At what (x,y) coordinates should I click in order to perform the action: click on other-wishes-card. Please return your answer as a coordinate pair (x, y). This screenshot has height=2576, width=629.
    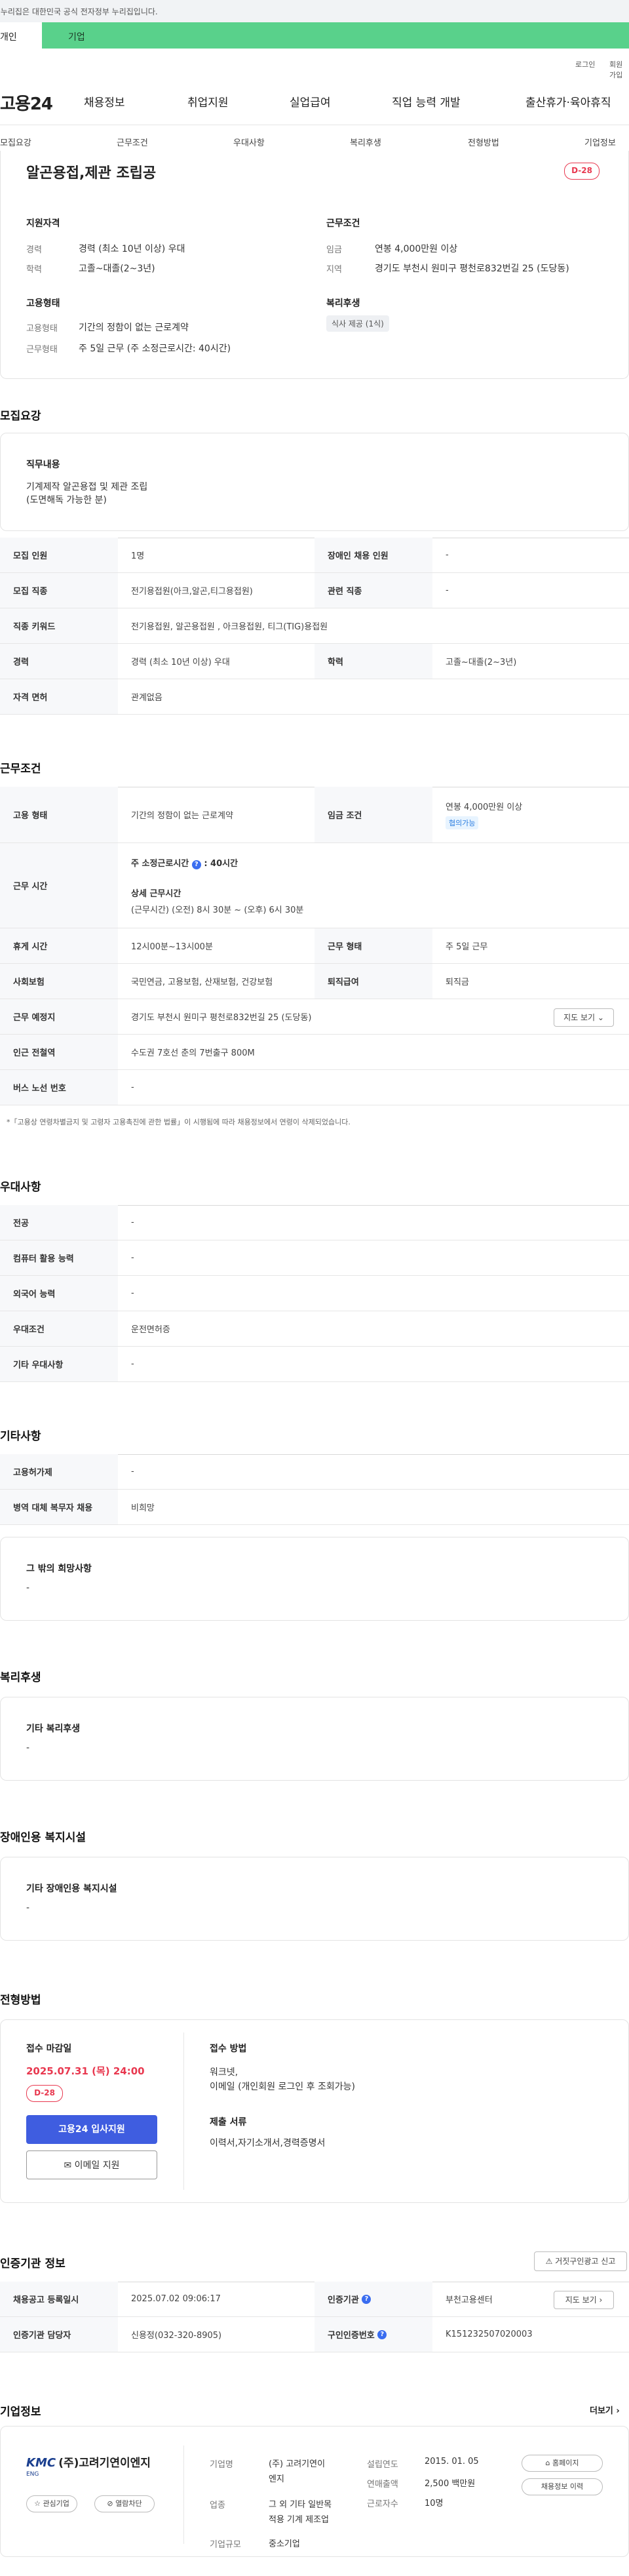
    Looking at the image, I should click on (314, 1579).